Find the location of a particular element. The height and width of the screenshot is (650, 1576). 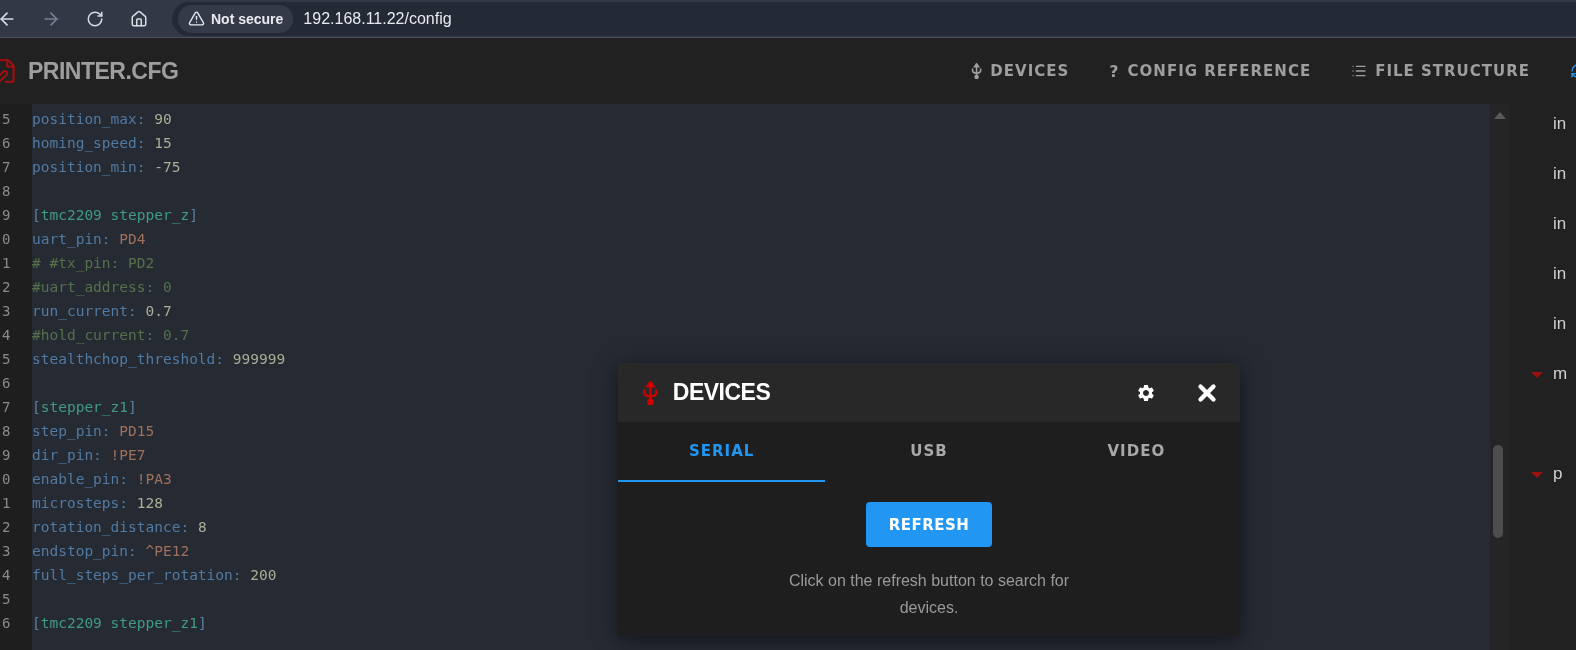

code-line: # #tx_pin: PD2 is located at coordinates (93, 264).